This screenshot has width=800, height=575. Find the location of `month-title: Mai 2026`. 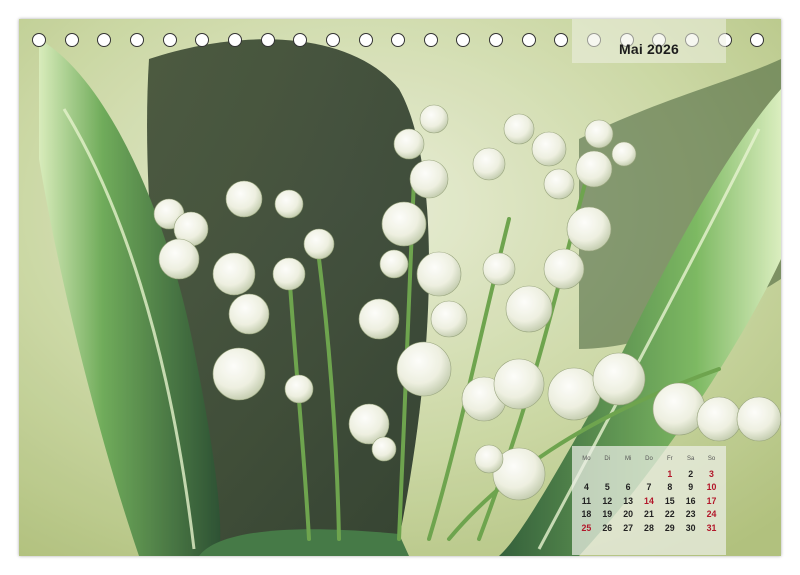

month-title: Mai 2026 is located at coordinates (649, 49).